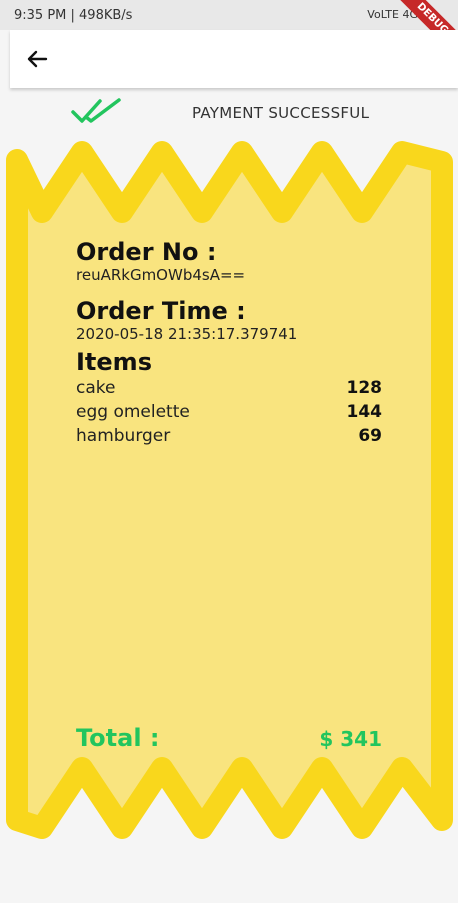  Describe the element at coordinates (187, 334) in the screenshot. I see `order-time-value: 2020-05-18 21:35:17.379741` at that location.